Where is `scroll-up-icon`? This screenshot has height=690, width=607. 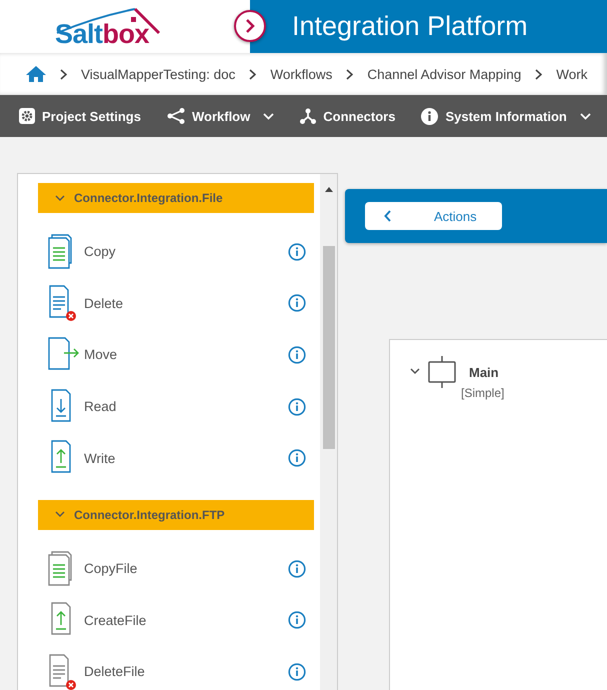 scroll-up-icon is located at coordinates (328, 189).